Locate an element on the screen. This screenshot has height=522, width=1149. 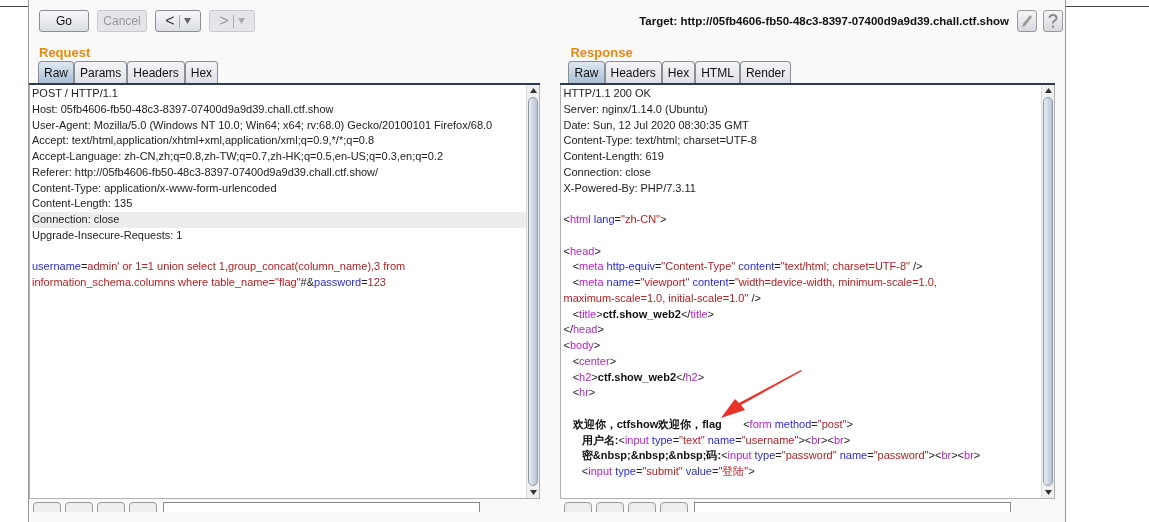
code-line: User-Agent: Mozilla/5.0 (Windows NT 10.0; Win64; x64; rv:68.0) Gecko/20100101 Firefox/68.0 is located at coordinates (263, 125).